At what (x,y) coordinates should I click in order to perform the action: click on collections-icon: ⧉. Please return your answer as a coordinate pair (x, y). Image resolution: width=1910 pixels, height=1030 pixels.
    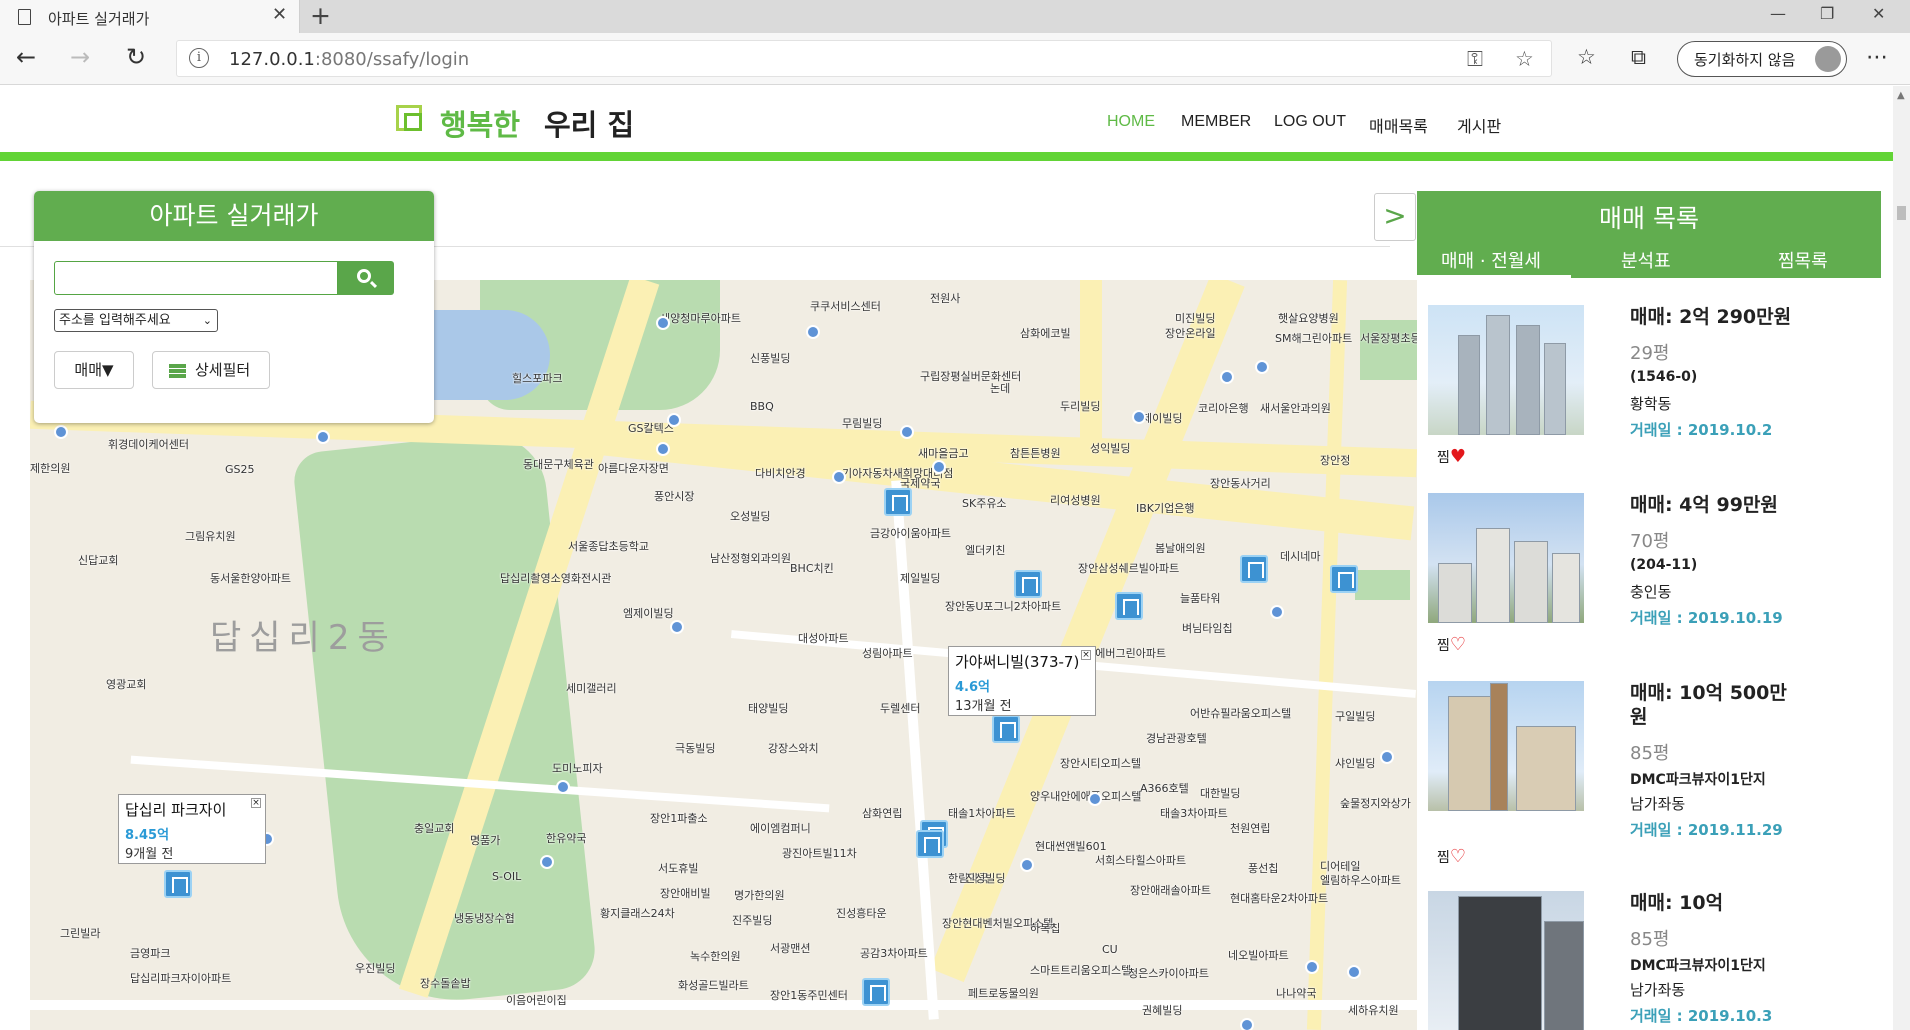
    Looking at the image, I should click on (1638, 57).